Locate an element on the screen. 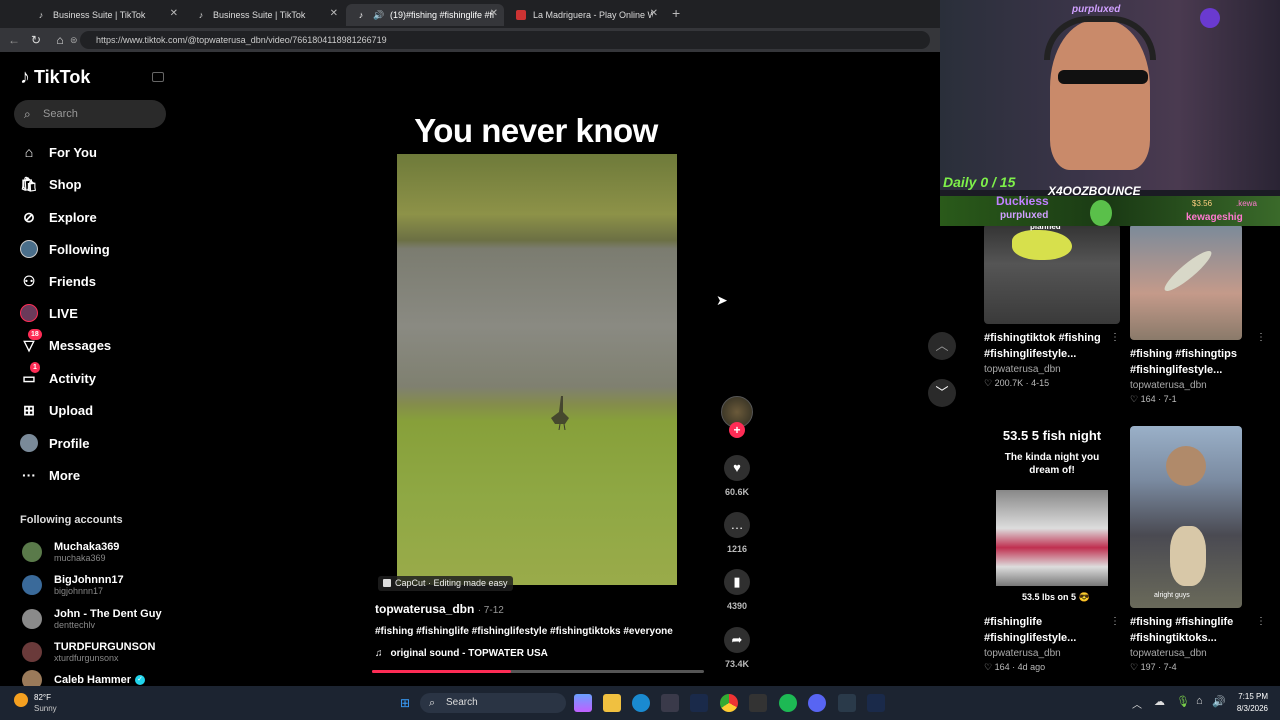  taskbar-search: ⌕ Search is located at coordinates (493, 703).